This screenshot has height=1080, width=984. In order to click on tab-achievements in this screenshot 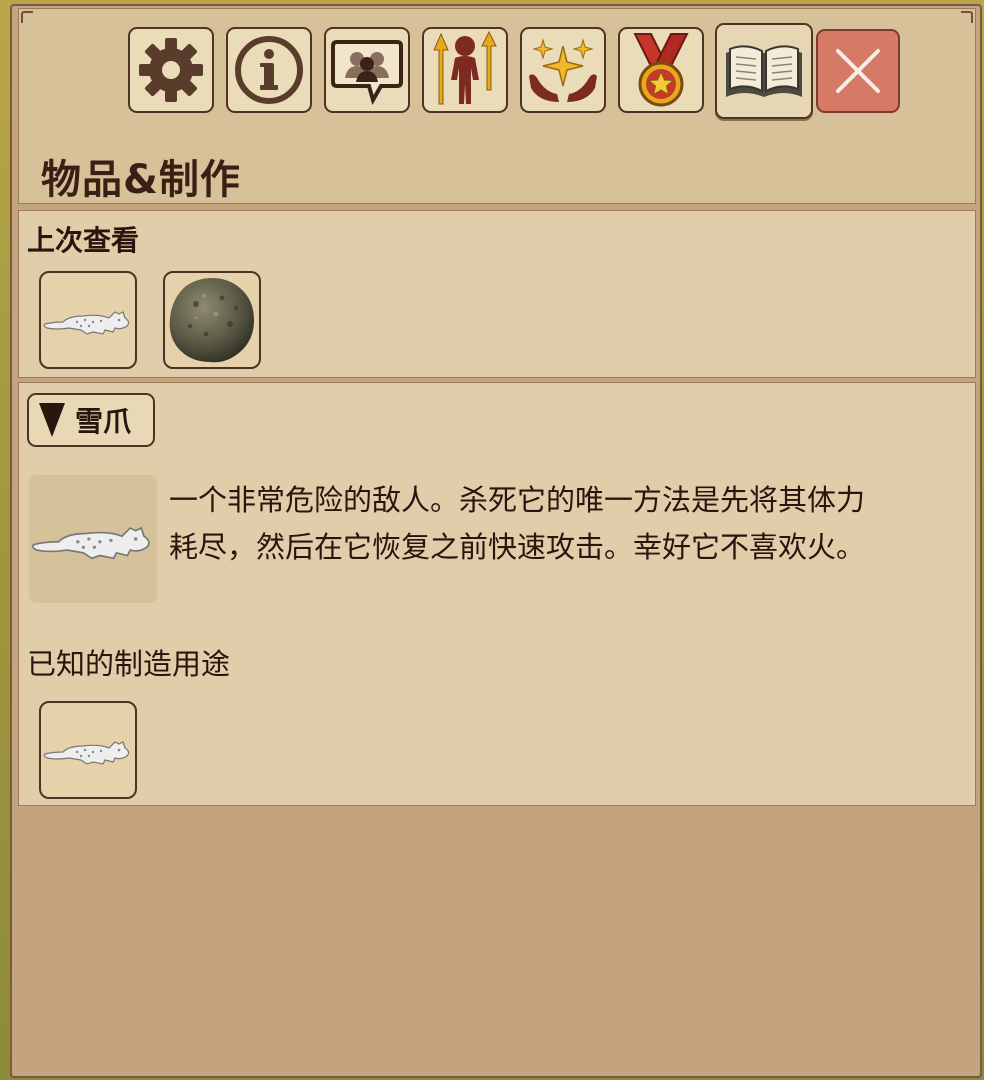, I will do `click(661, 70)`.